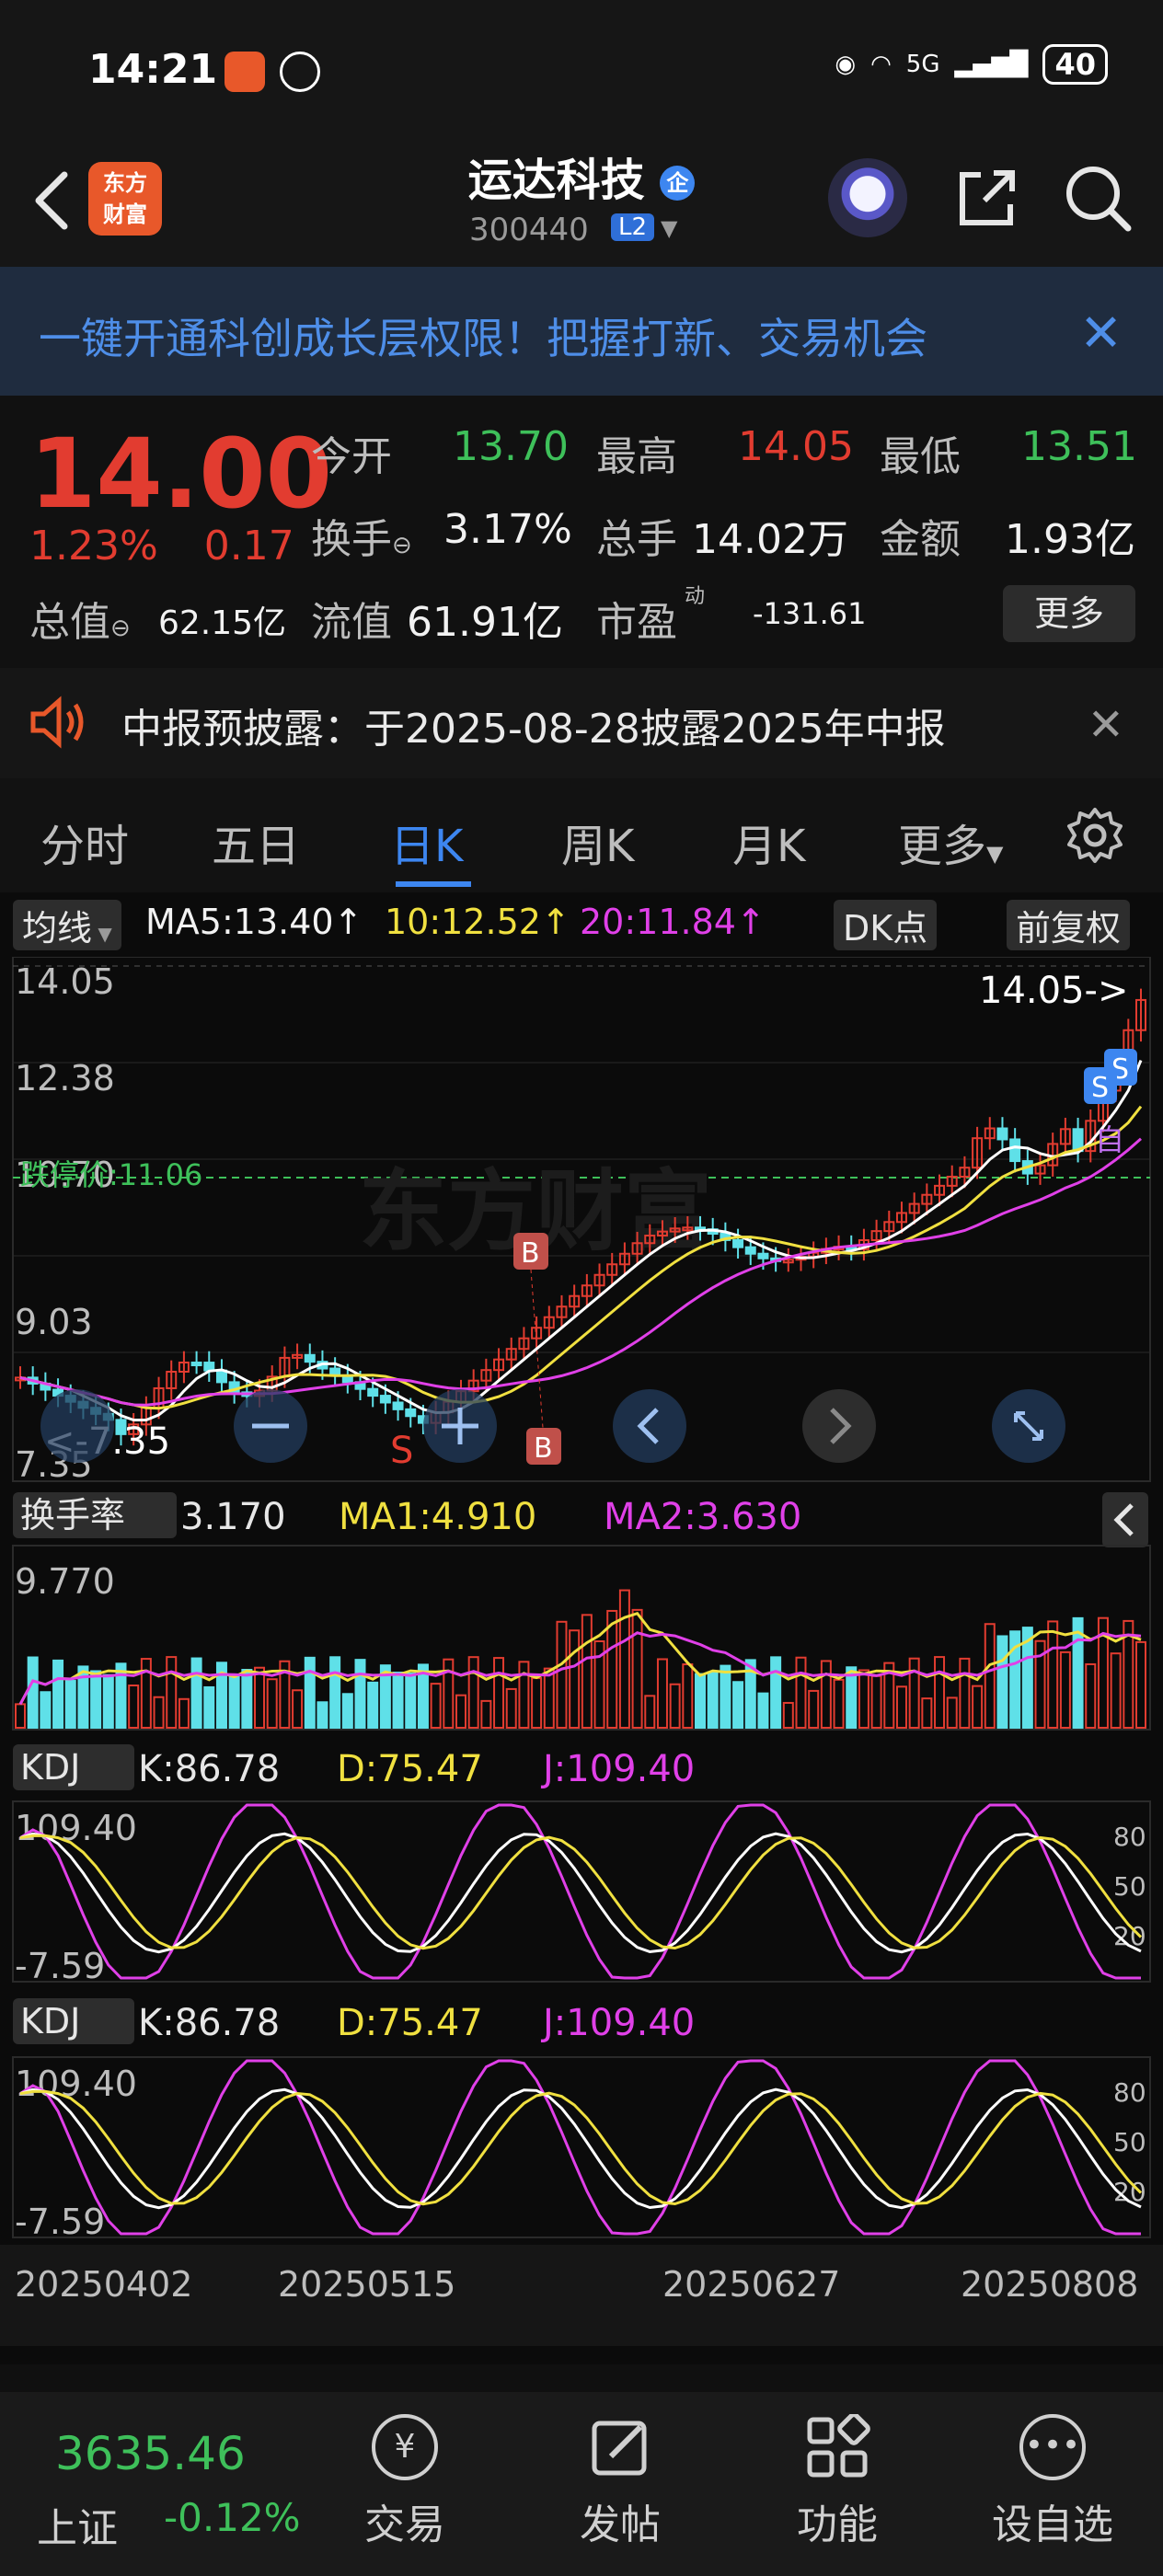  Describe the element at coordinates (1049, 2284) in the screenshot. I see `date-label-4: 20250808` at that location.